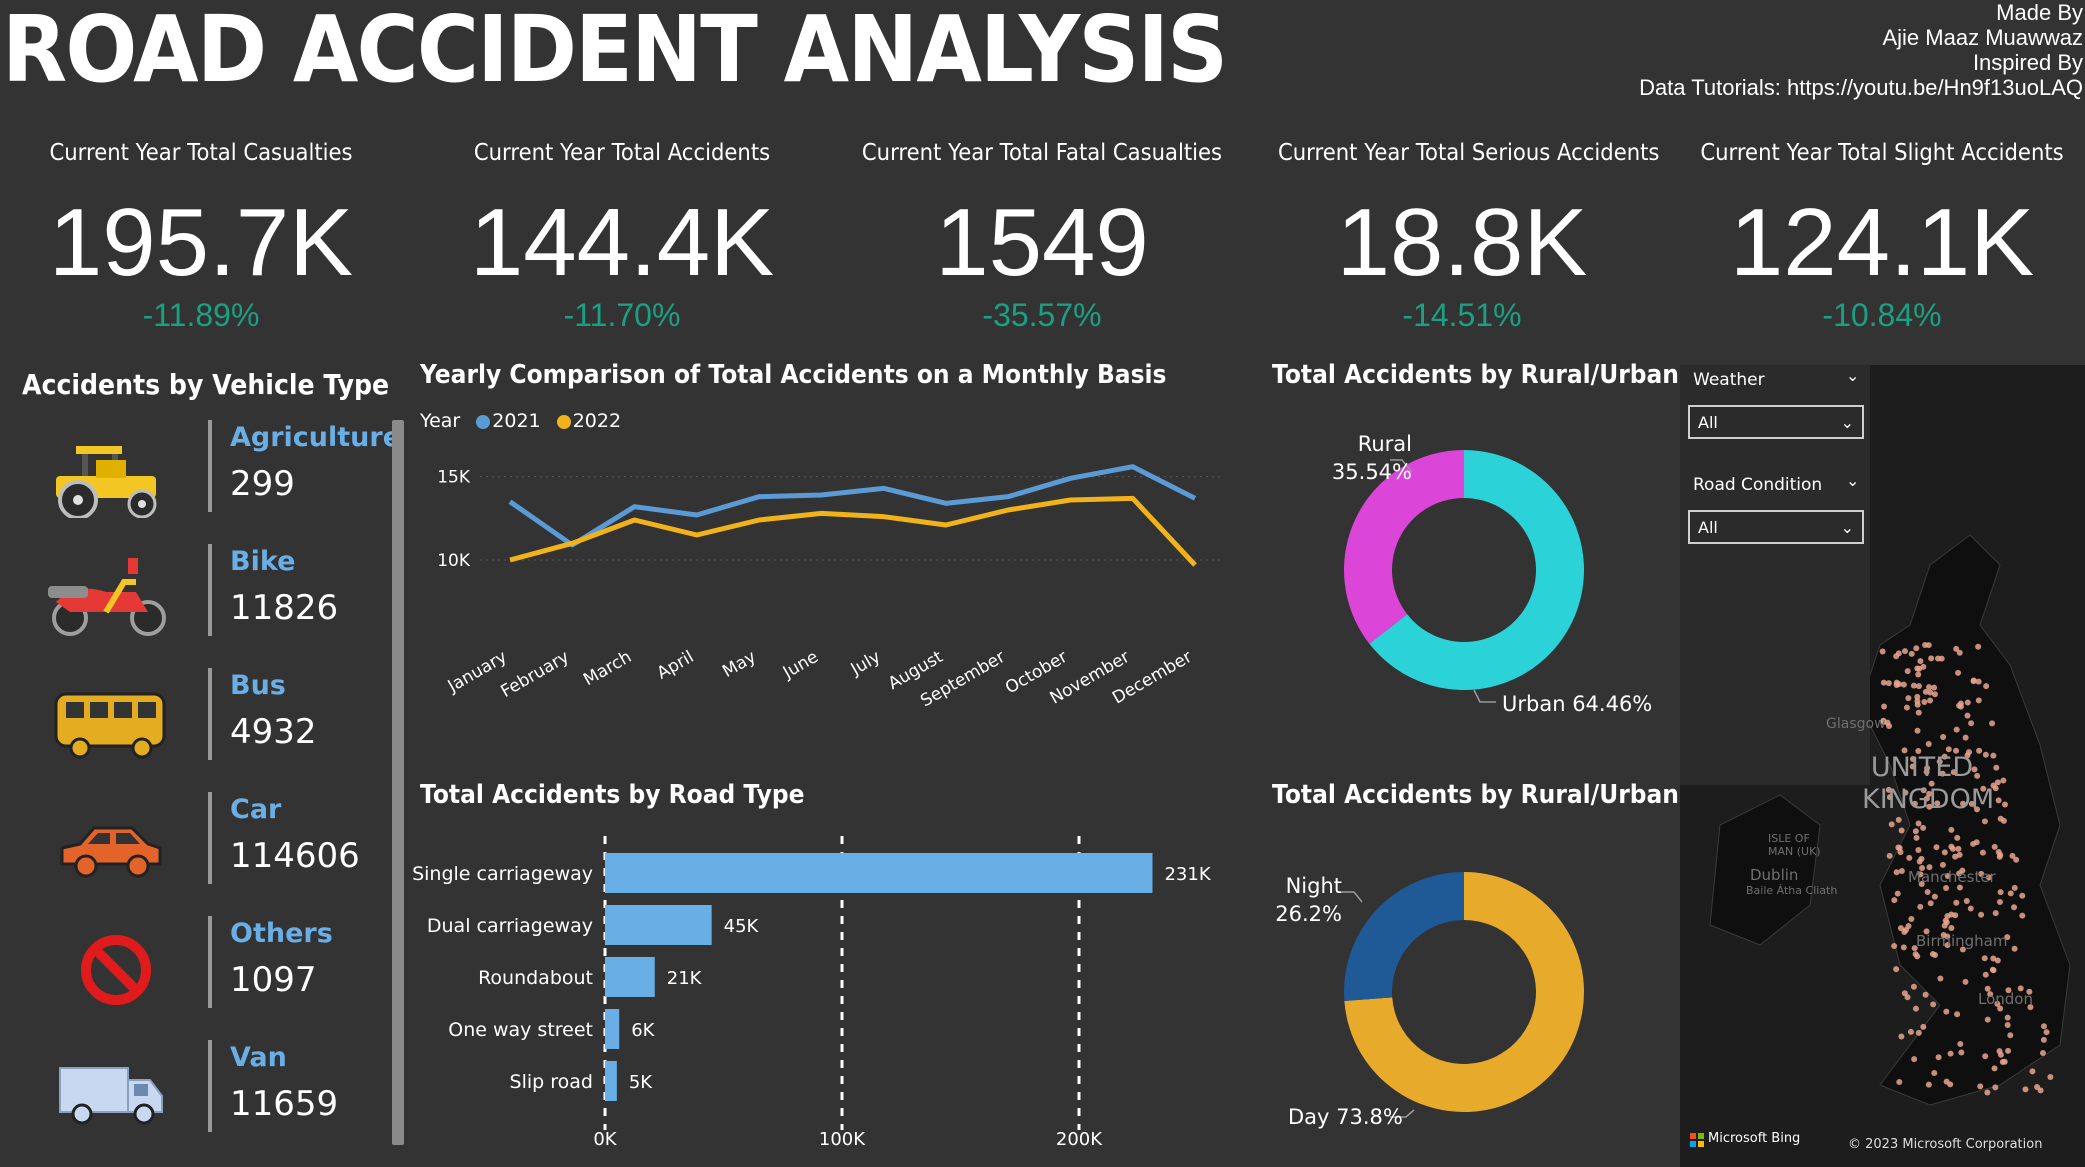 The height and width of the screenshot is (1167, 2085). What do you see at coordinates (210, 470) in the screenshot?
I see `vehicle-row-agriculture: Agriculture 299` at bounding box center [210, 470].